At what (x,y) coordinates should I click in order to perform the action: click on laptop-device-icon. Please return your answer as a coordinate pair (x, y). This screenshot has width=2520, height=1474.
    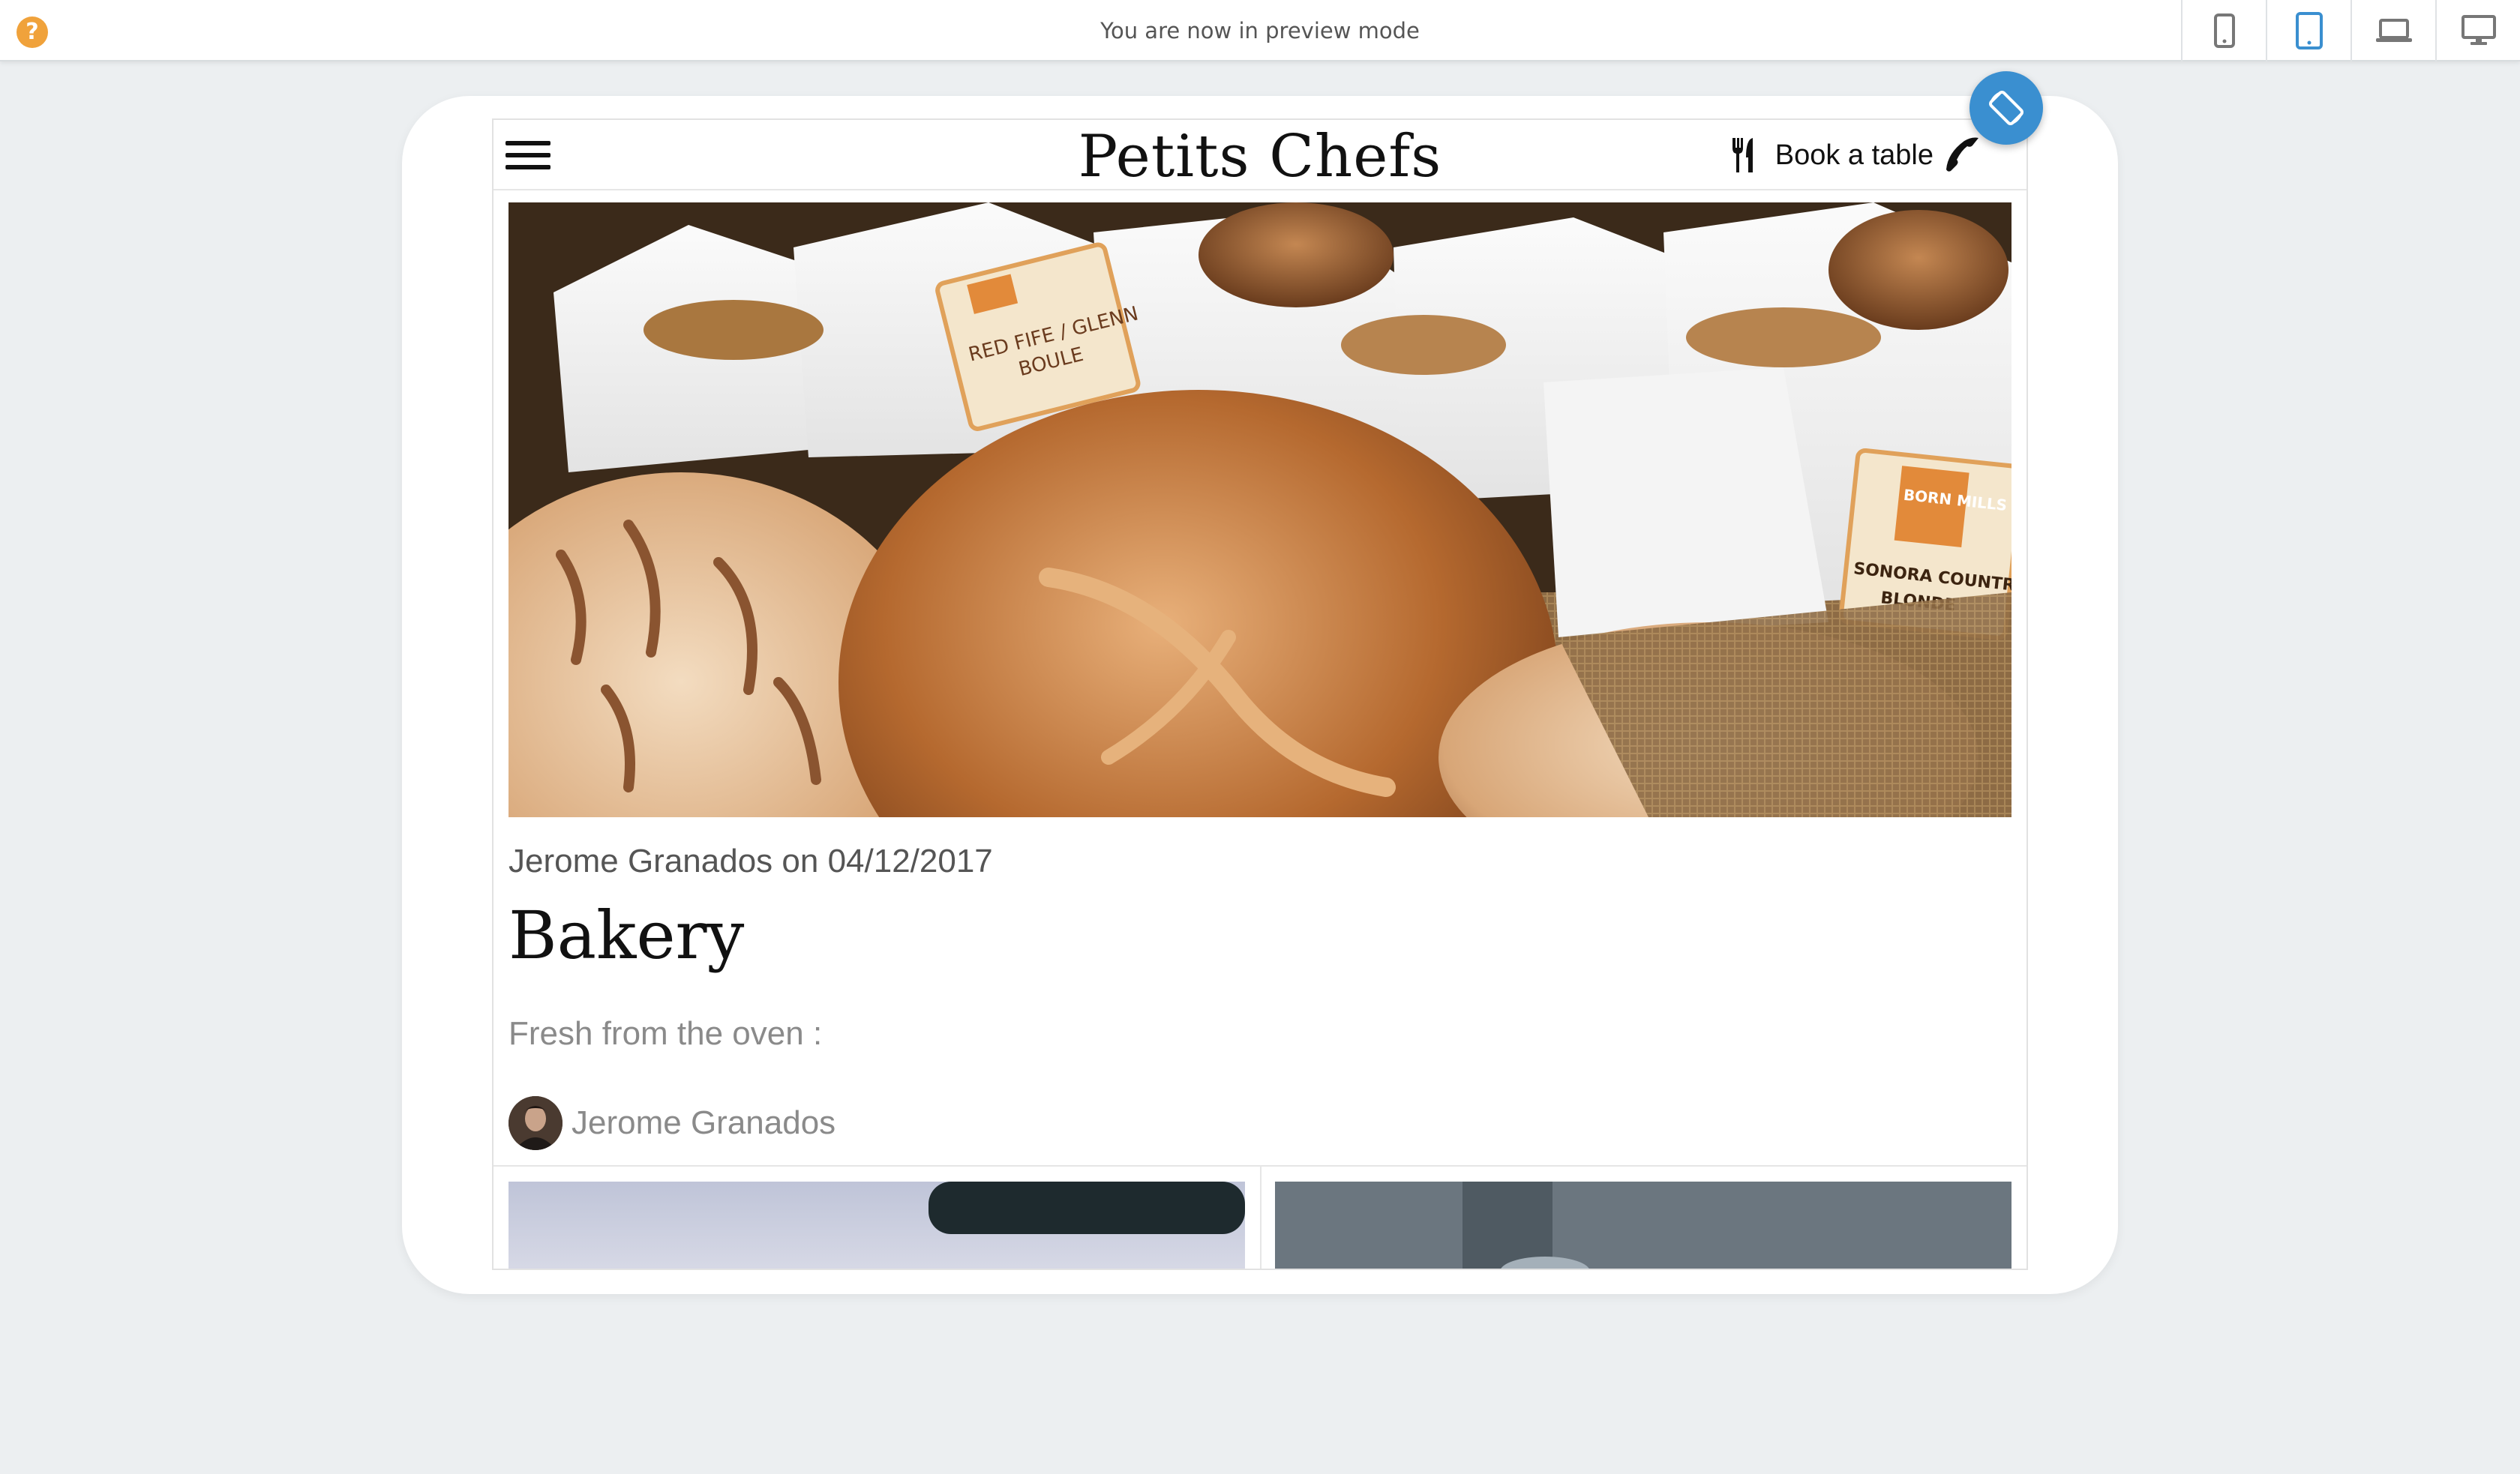
    Looking at the image, I should click on (2393, 30).